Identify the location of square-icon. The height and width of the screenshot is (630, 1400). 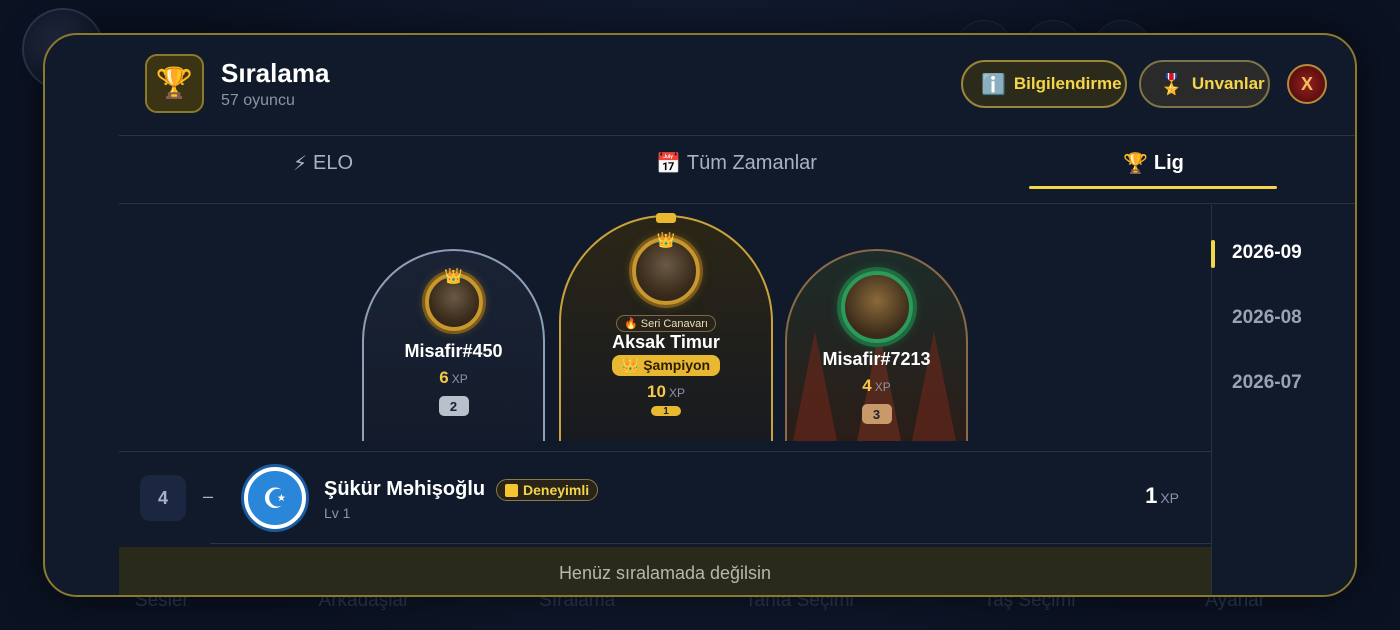
(511, 490).